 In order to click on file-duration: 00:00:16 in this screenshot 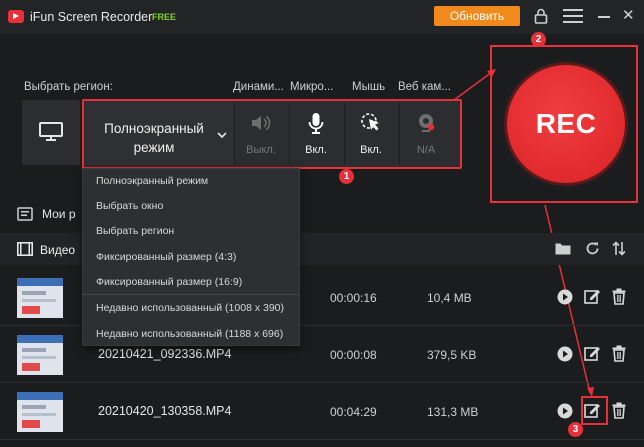, I will do `click(353, 298)`.